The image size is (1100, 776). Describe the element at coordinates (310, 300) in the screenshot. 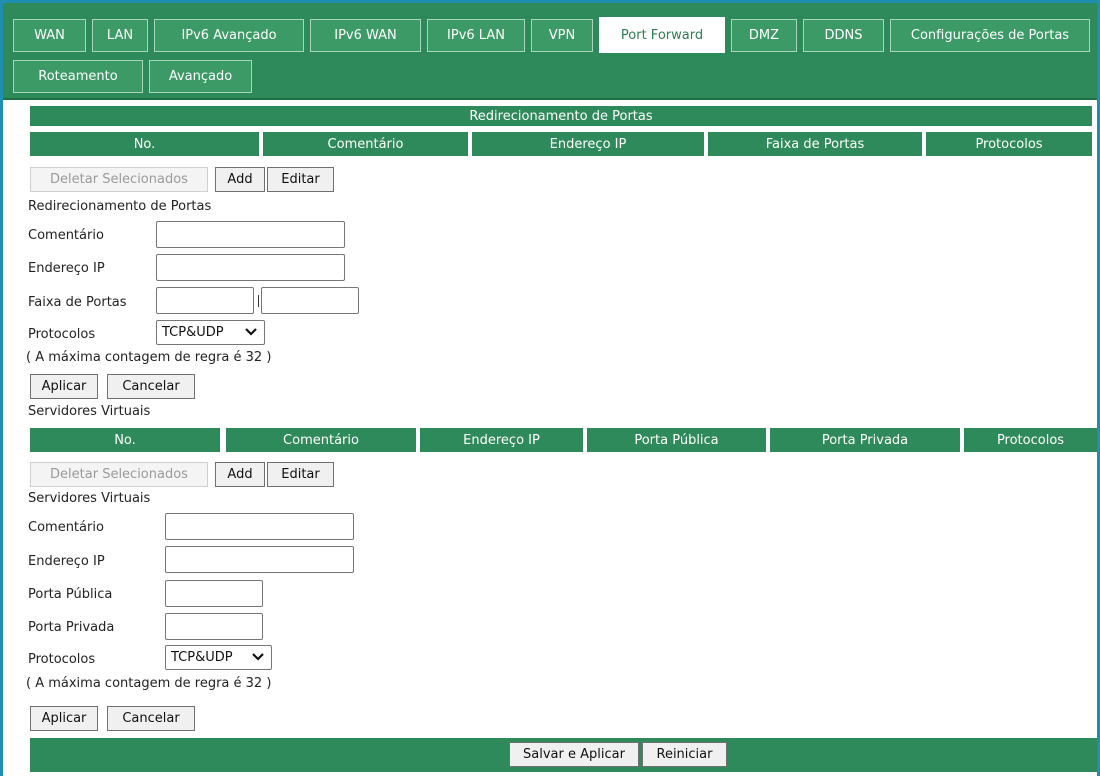

I see `pf-port-range-end-input` at that location.